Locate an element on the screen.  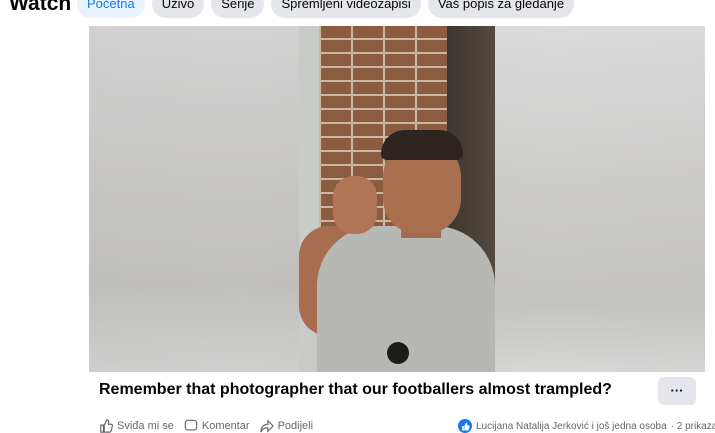
comment-button: Komentar is located at coordinates (217, 426).